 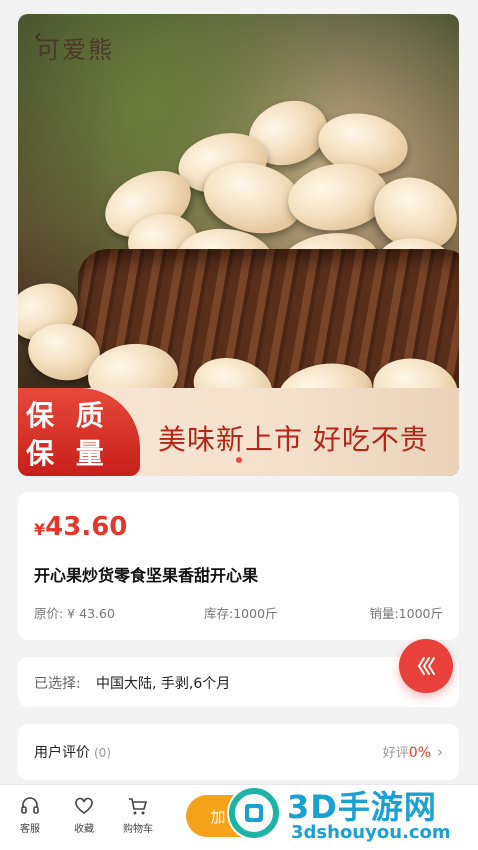 What do you see at coordinates (395, 753) in the screenshot?
I see `positive-rate-label: 好评` at bounding box center [395, 753].